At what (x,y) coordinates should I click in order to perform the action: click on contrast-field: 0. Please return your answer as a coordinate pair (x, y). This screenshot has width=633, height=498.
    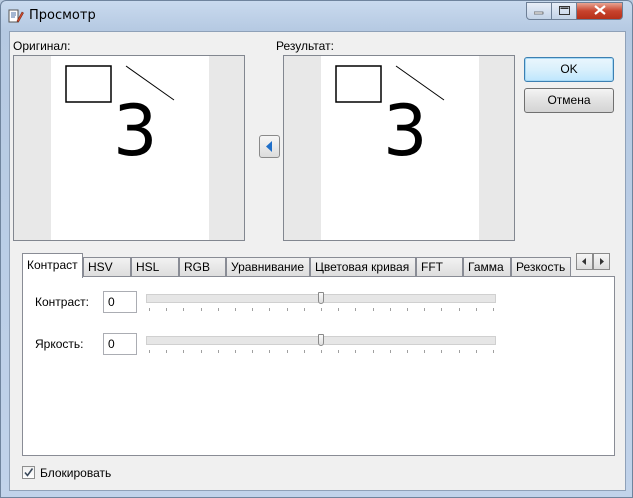
    Looking at the image, I should click on (120, 302).